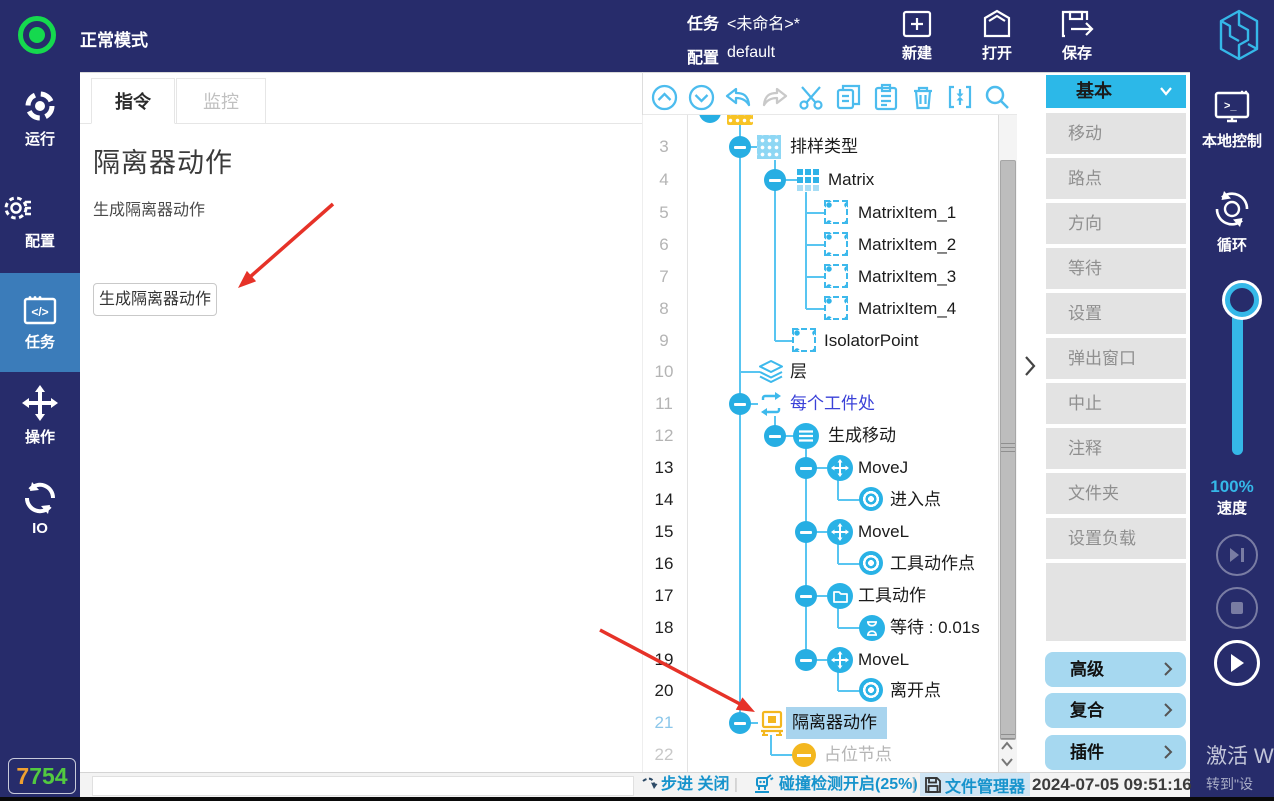  Describe the element at coordinates (798, 372) in the screenshot. I see `tree-node-label: 层` at that location.